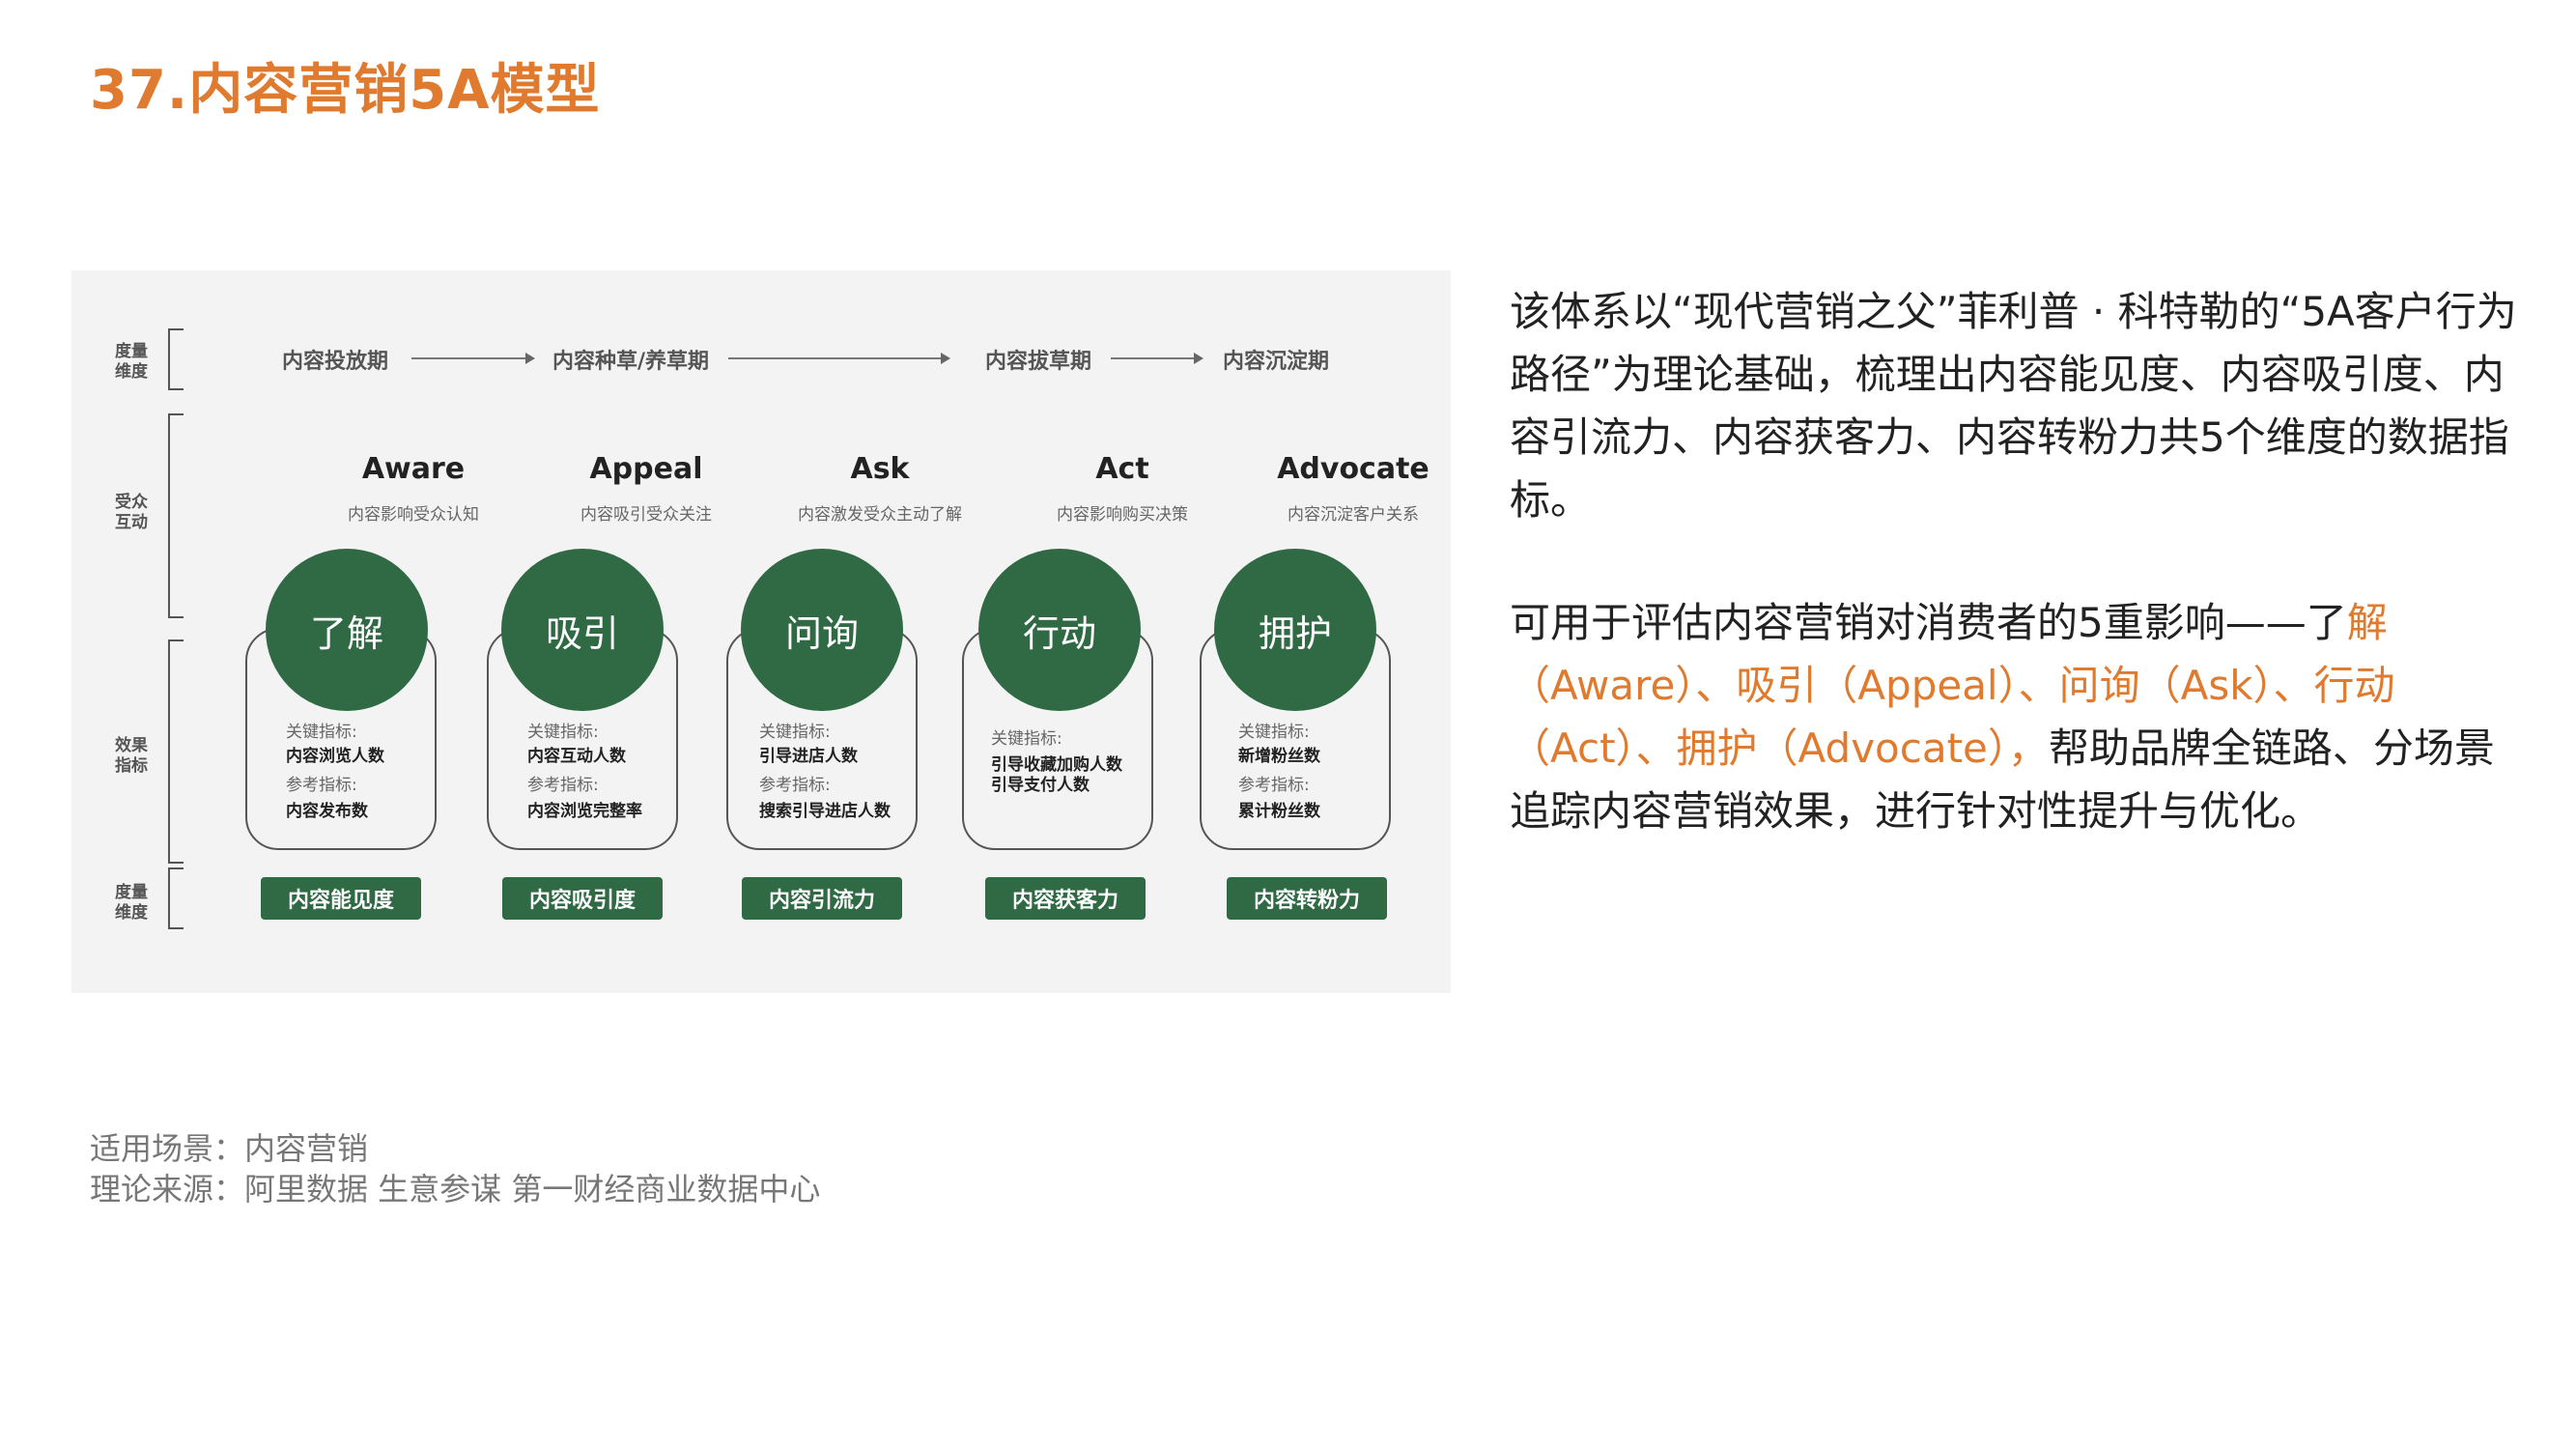 The width and height of the screenshot is (2576, 1449). I want to click on column-title: Act, so click(1122, 469).